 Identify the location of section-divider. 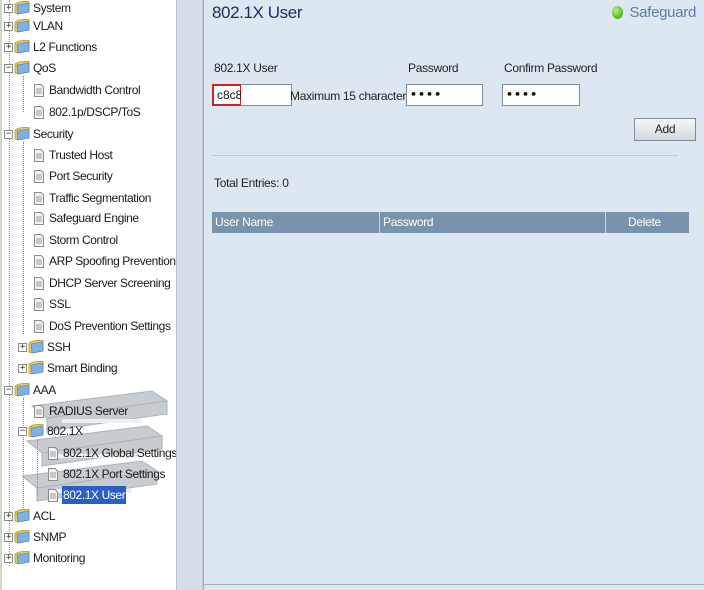
(445, 155).